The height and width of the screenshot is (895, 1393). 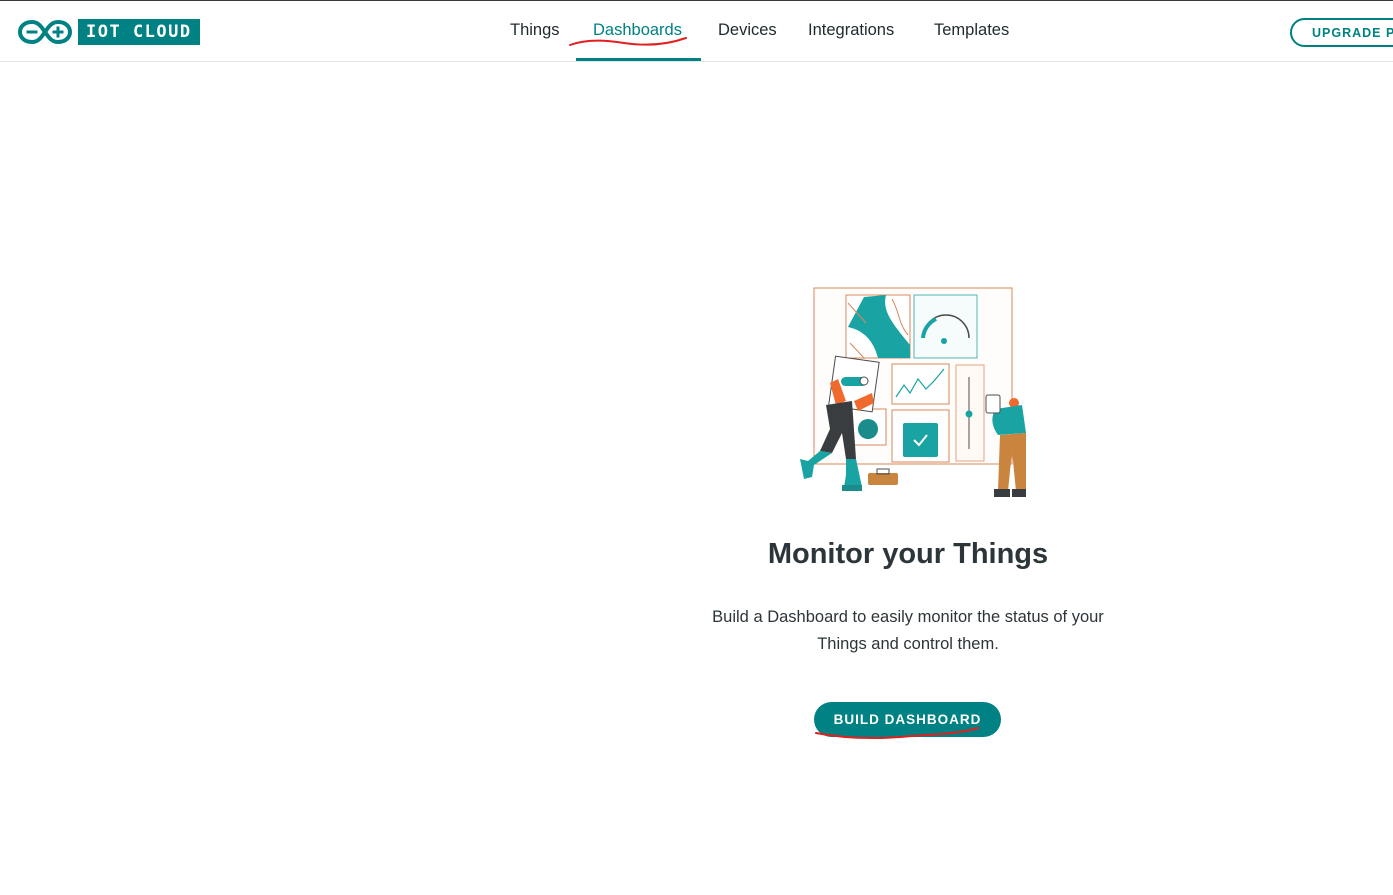 I want to click on empty-state-title: Monitor your Things, so click(x=908, y=554).